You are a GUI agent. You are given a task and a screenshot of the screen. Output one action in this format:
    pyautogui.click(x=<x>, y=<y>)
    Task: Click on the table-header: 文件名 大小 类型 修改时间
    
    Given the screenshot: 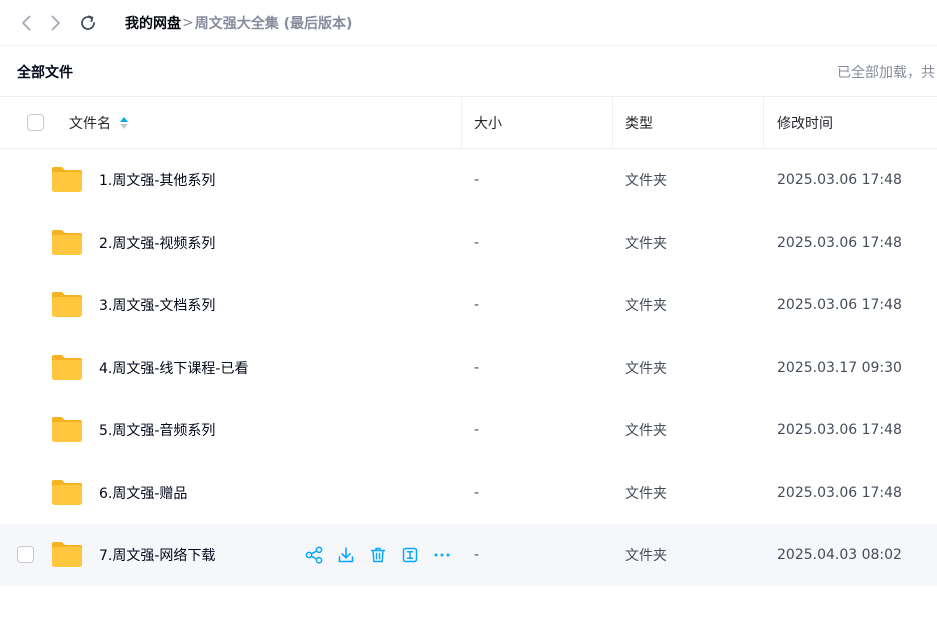 What is the action you would take?
    pyautogui.click(x=468, y=123)
    